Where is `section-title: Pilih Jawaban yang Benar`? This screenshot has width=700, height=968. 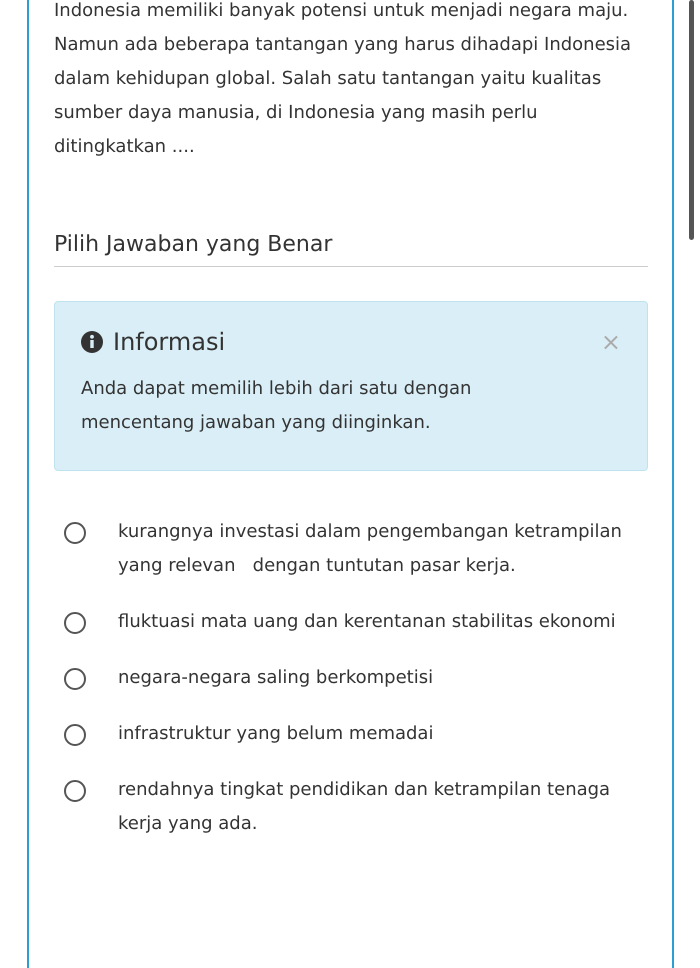 section-title: Pilih Jawaban yang Benar is located at coordinates (351, 248).